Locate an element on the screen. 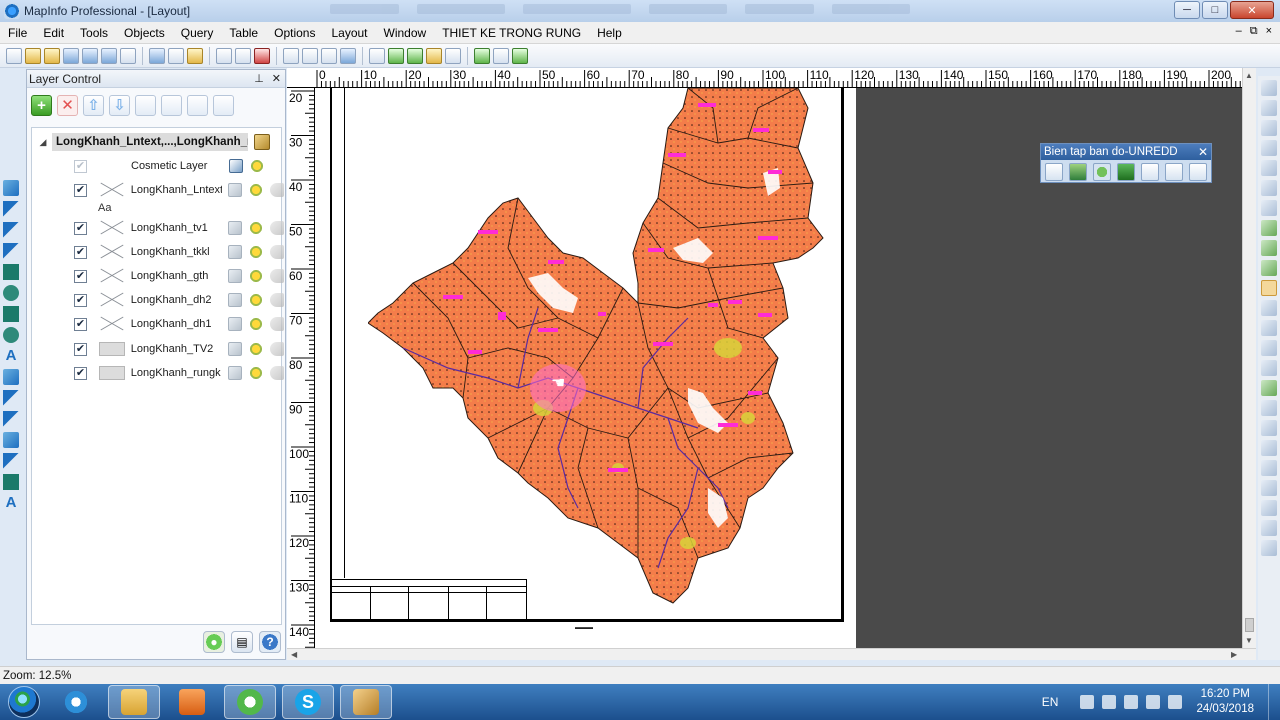 The image size is (1280, 720). options-button: ▤ is located at coordinates (242, 642).